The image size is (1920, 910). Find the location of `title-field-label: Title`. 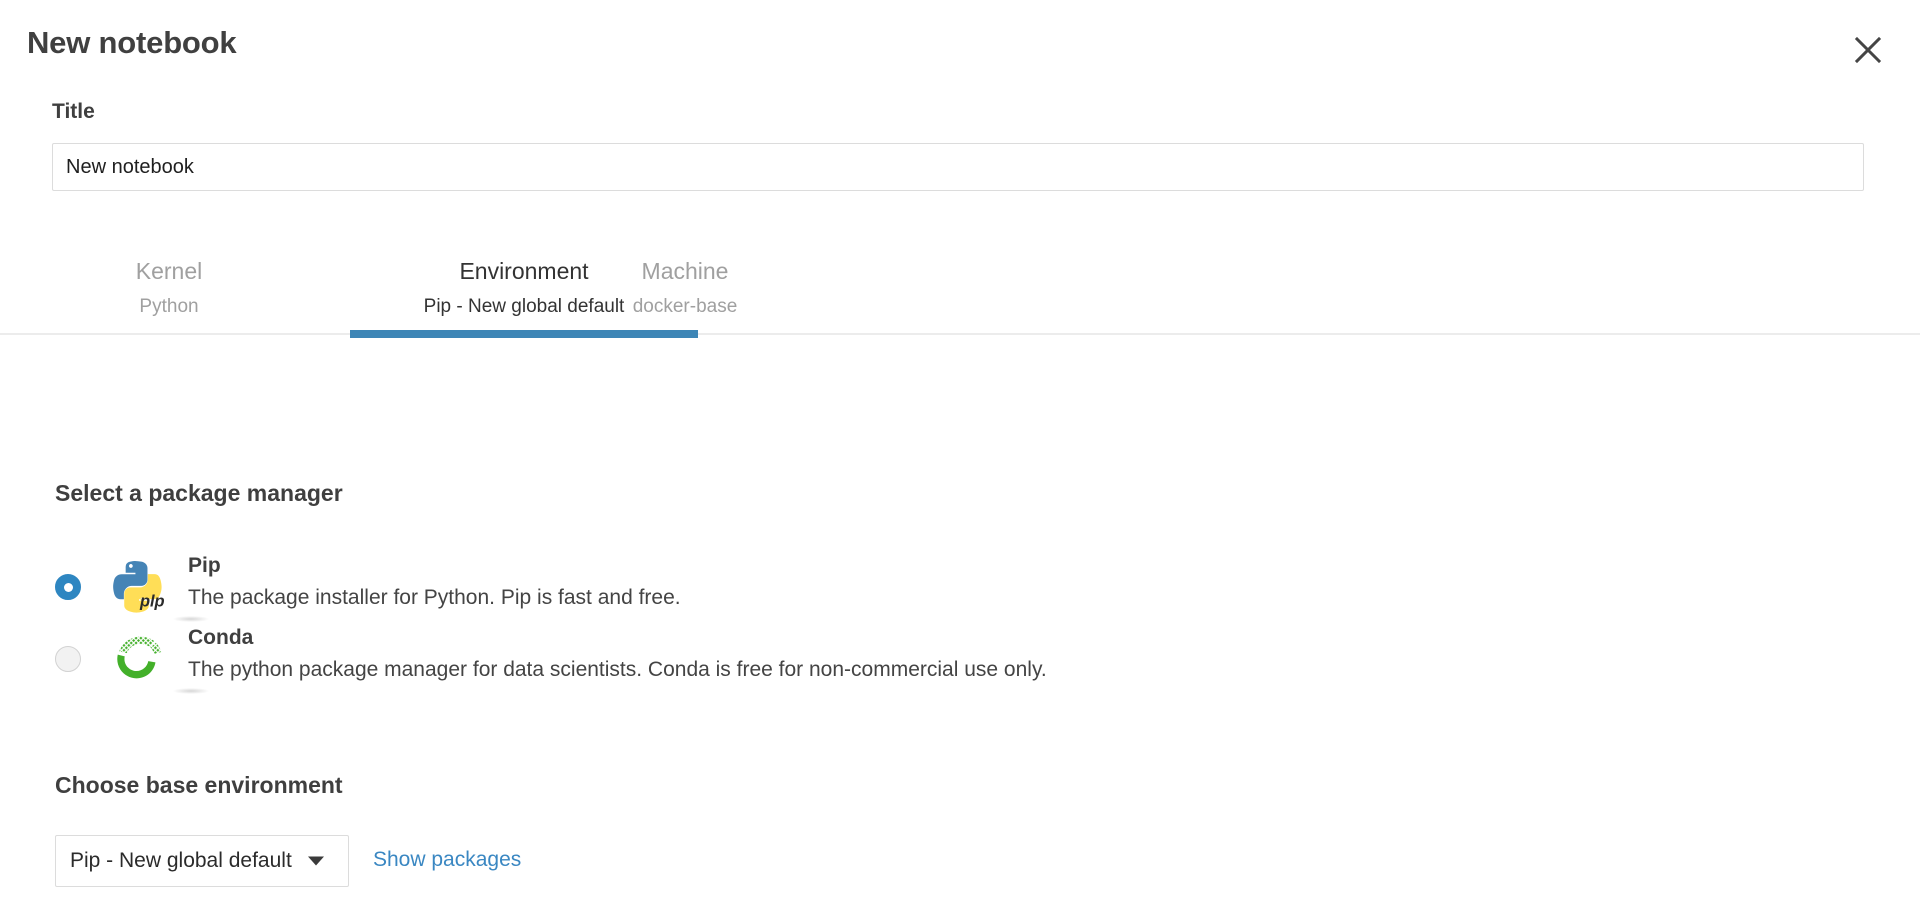

title-field-label: Title is located at coordinates (73, 111).